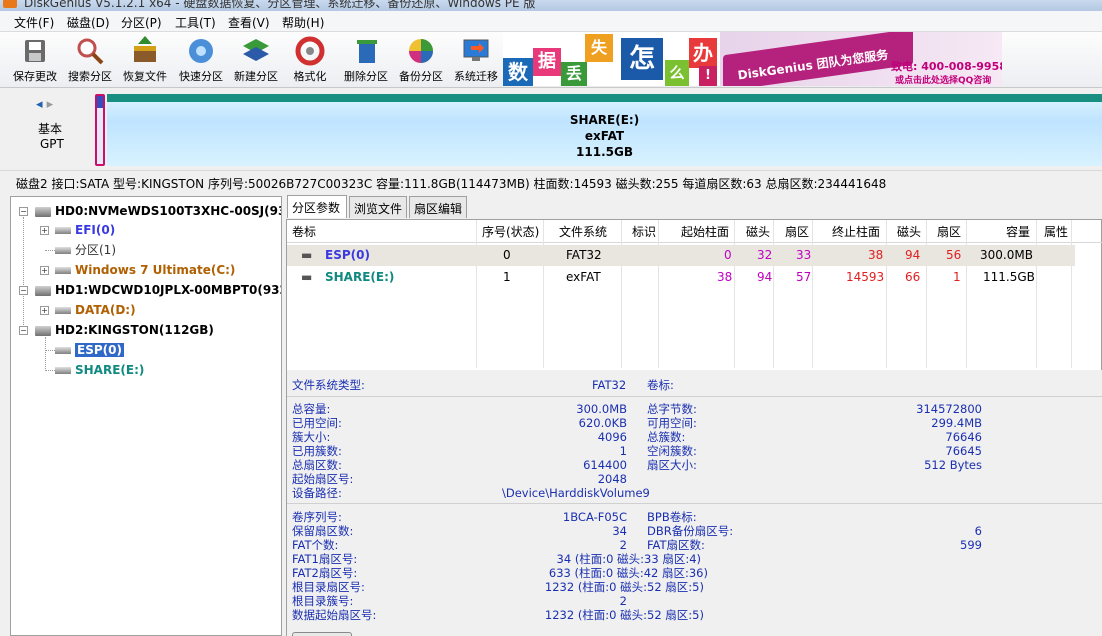 The image size is (1102, 636). Describe the element at coordinates (605, 465) in the screenshot. I see `prop-value: 614400` at that location.